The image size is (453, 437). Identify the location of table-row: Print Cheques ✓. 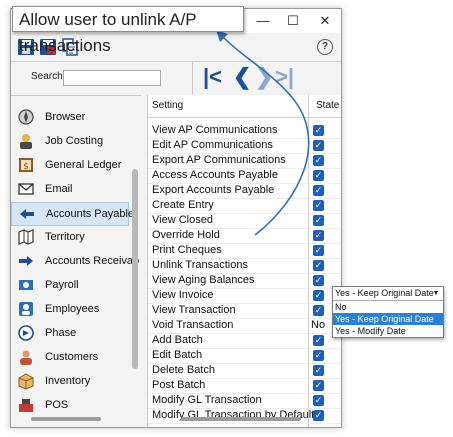
(244, 251).